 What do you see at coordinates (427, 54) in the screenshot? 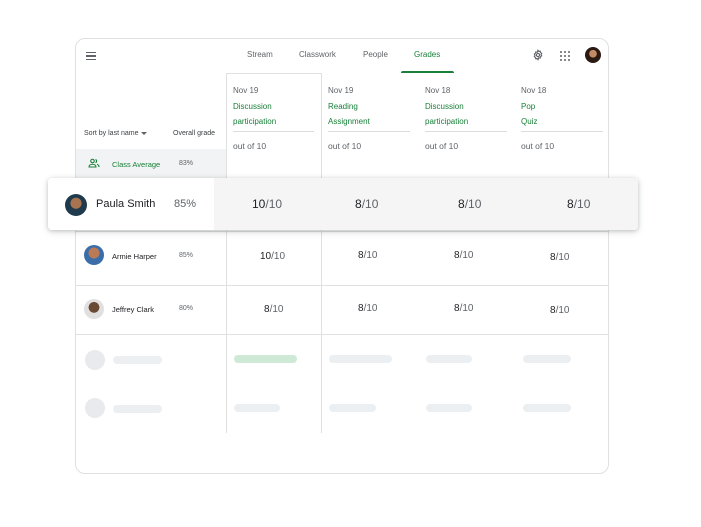
I see `tab-grades: Grades` at bounding box center [427, 54].